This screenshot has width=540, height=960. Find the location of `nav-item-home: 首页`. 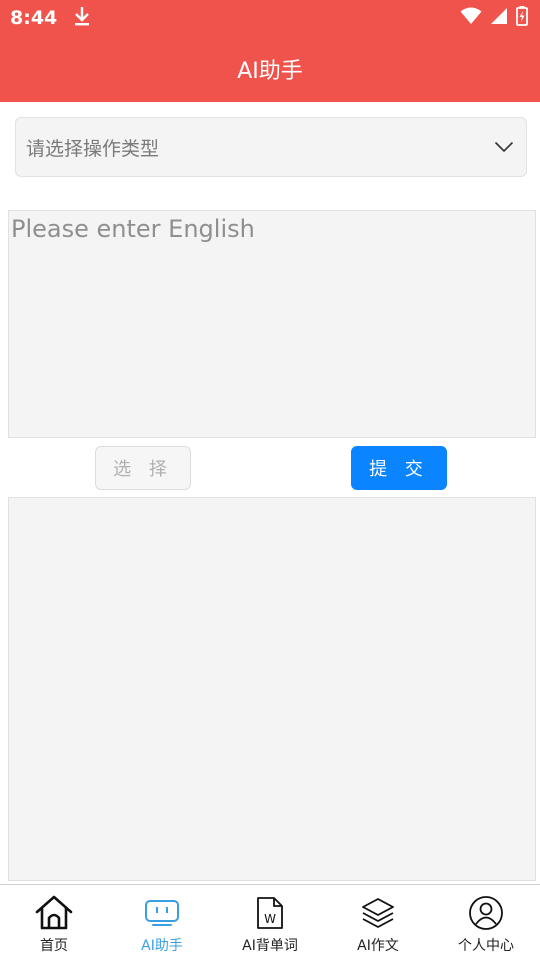

nav-item-home: 首页 is located at coordinates (54, 922).